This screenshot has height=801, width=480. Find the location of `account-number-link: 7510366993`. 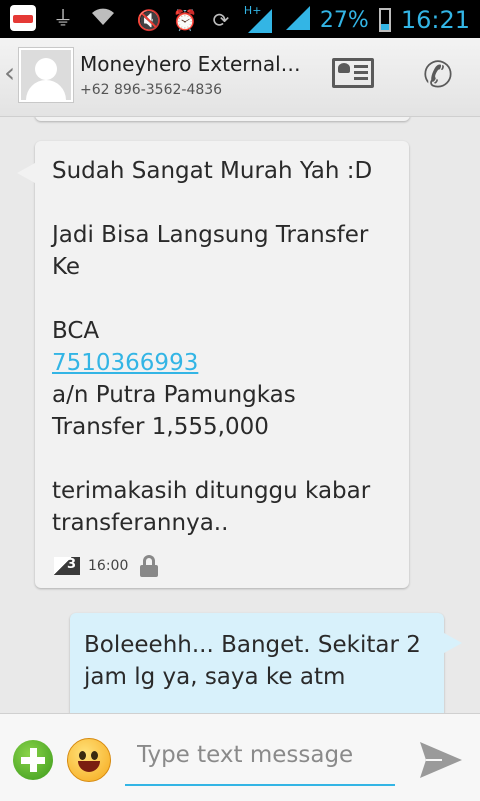

account-number-link: 7510366993 is located at coordinates (125, 363).